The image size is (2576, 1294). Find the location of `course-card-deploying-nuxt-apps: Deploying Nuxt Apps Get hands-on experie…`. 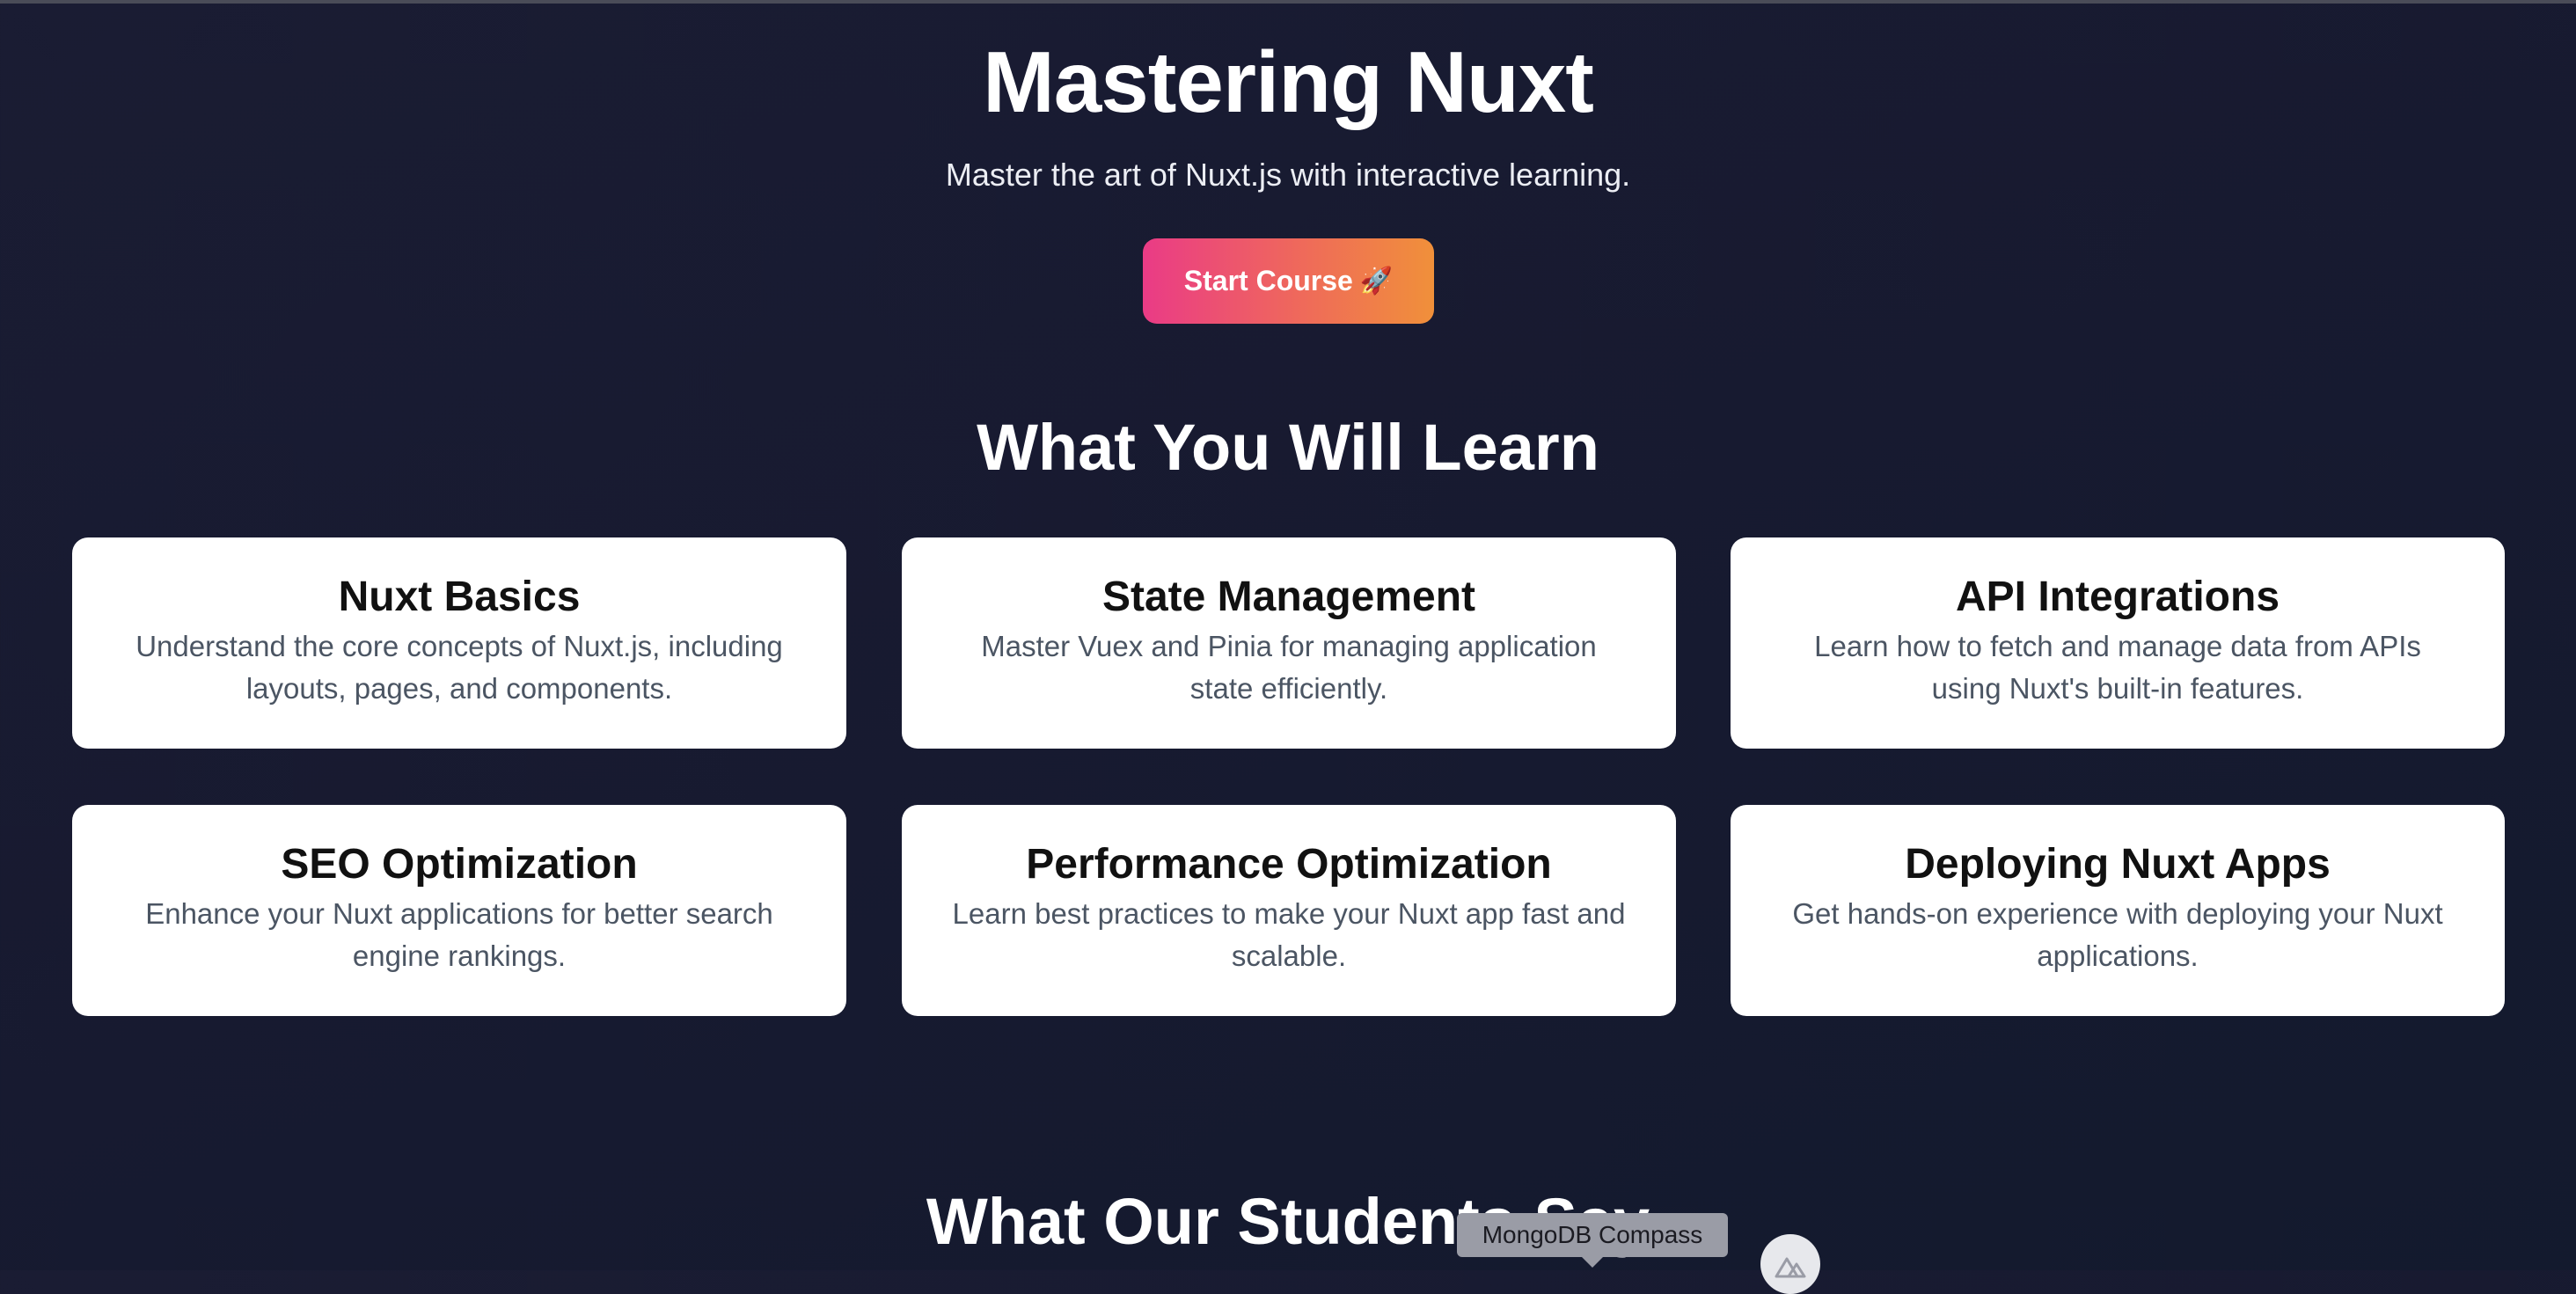

course-card-deploying-nuxt-apps: Deploying Nuxt Apps Get hands-on experie… is located at coordinates (2118, 910).